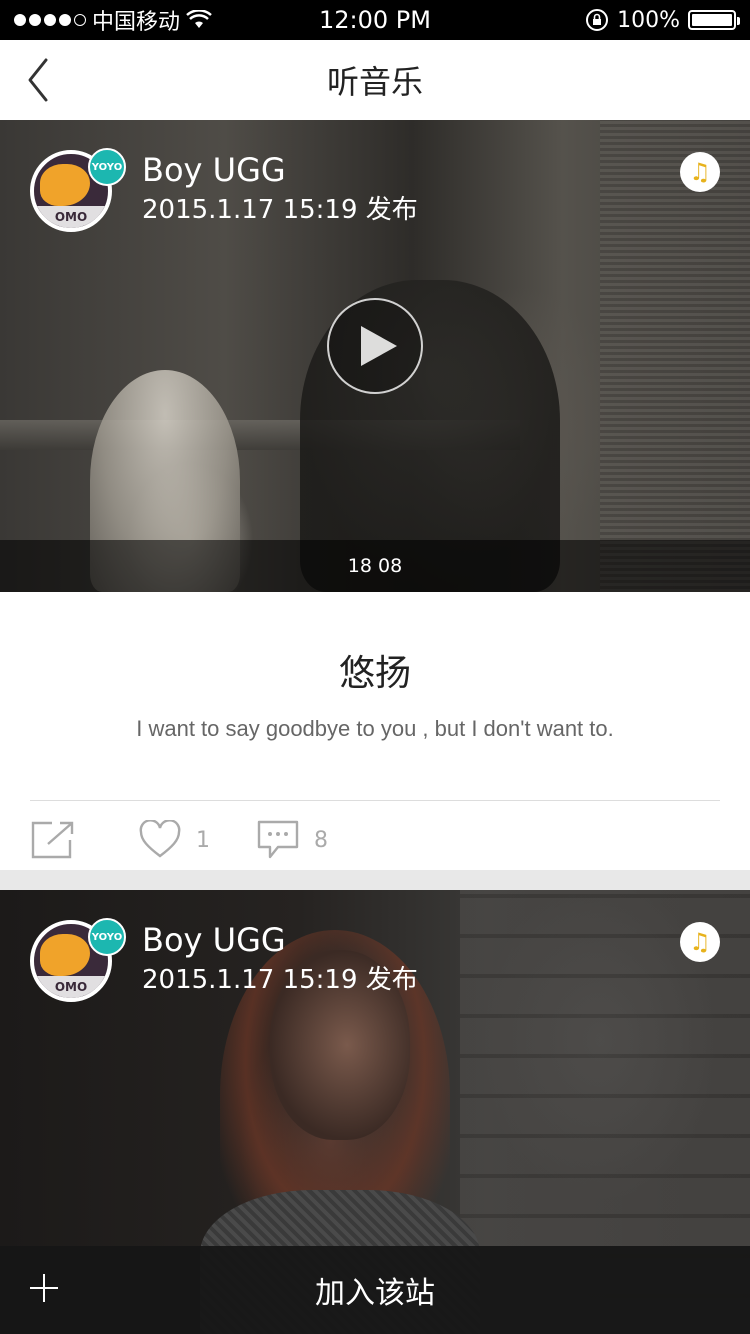 The width and height of the screenshot is (750, 1334). I want to click on comment-button: 8, so click(292, 840).